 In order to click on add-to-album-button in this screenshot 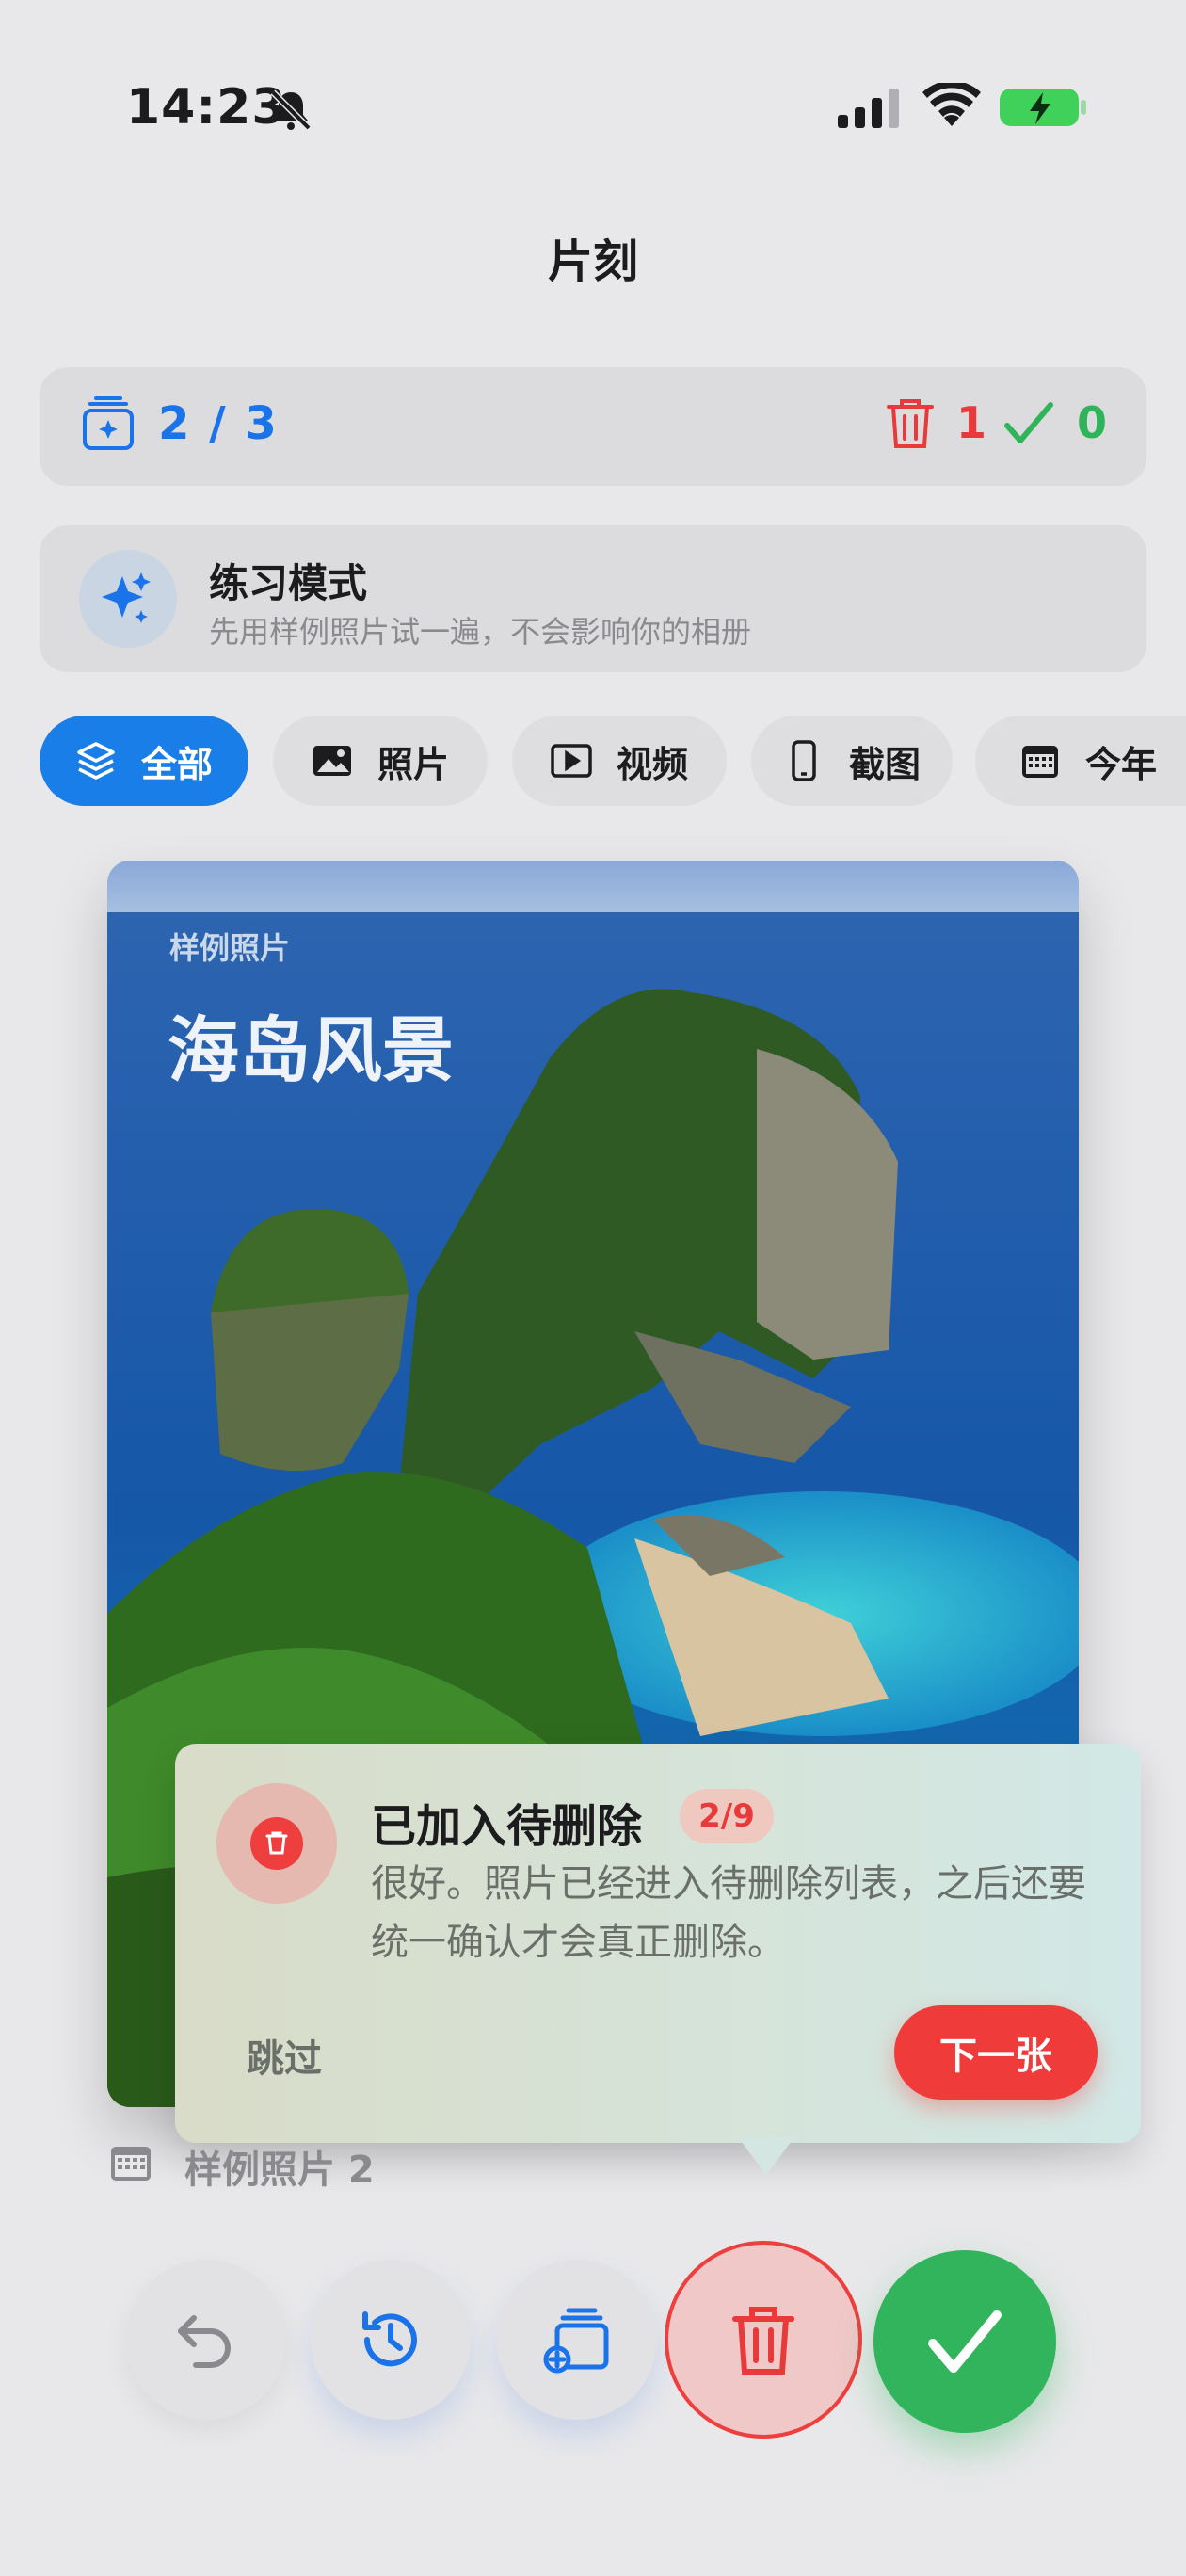, I will do `click(577, 2340)`.